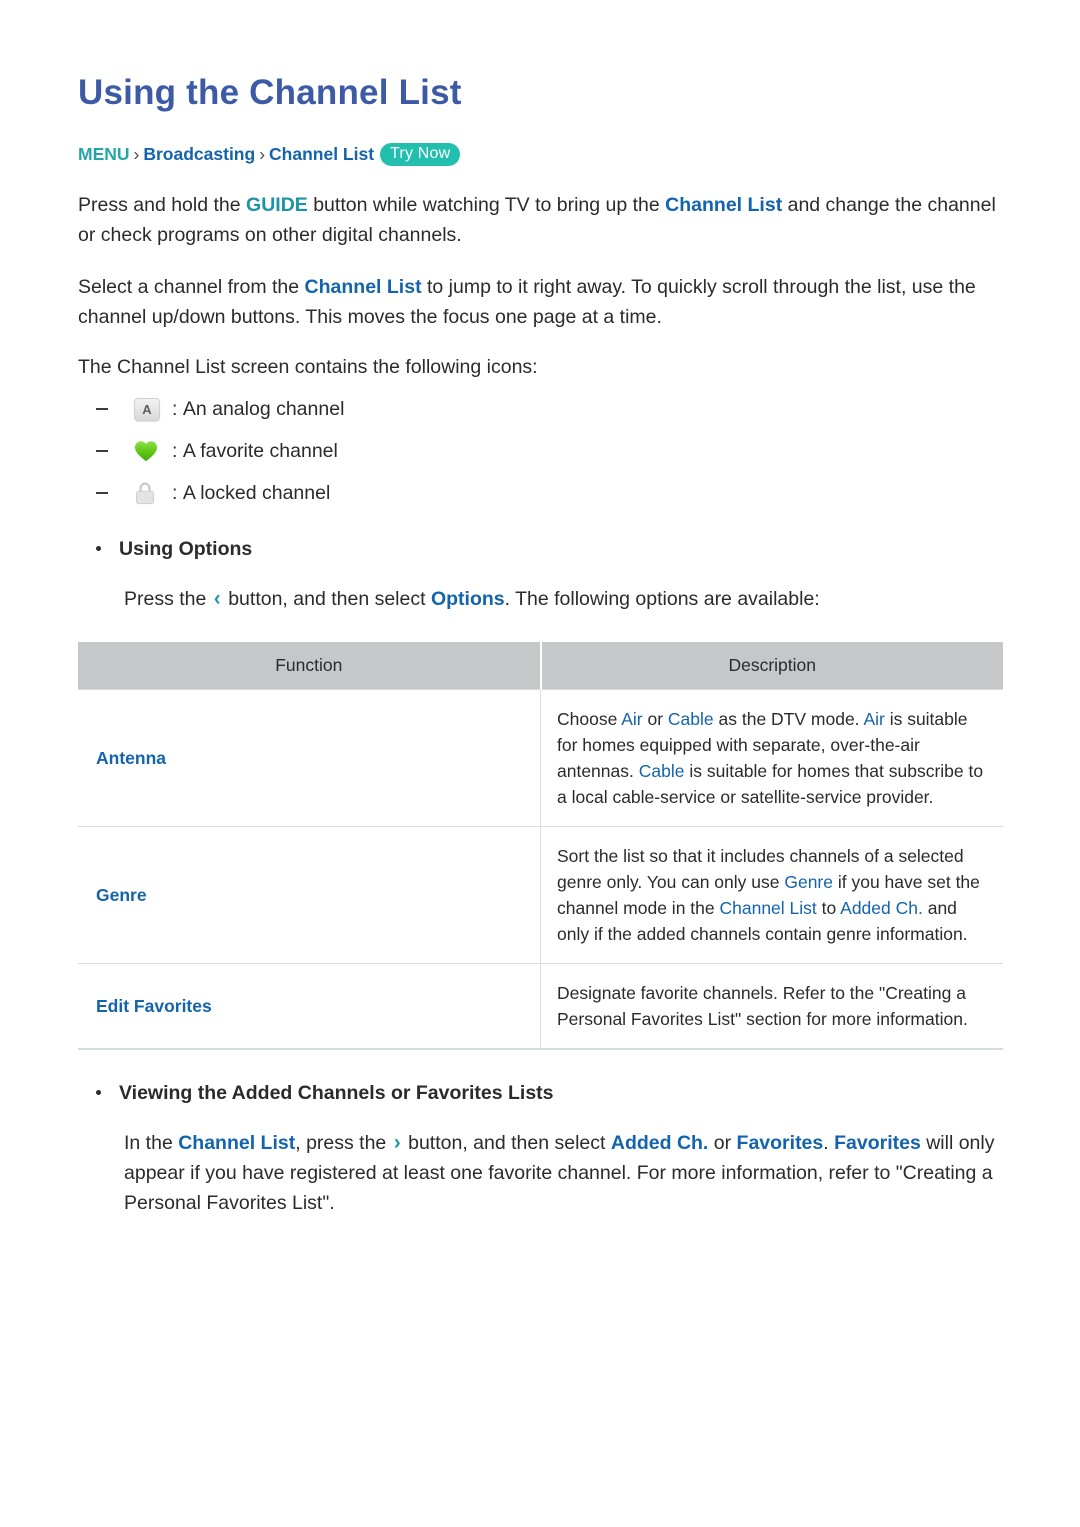 This screenshot has width=1080, height=1527. Describe the element at coordinates (104, 154) in the screenshot. I see `breadcrumb-root: MENU` at that location.